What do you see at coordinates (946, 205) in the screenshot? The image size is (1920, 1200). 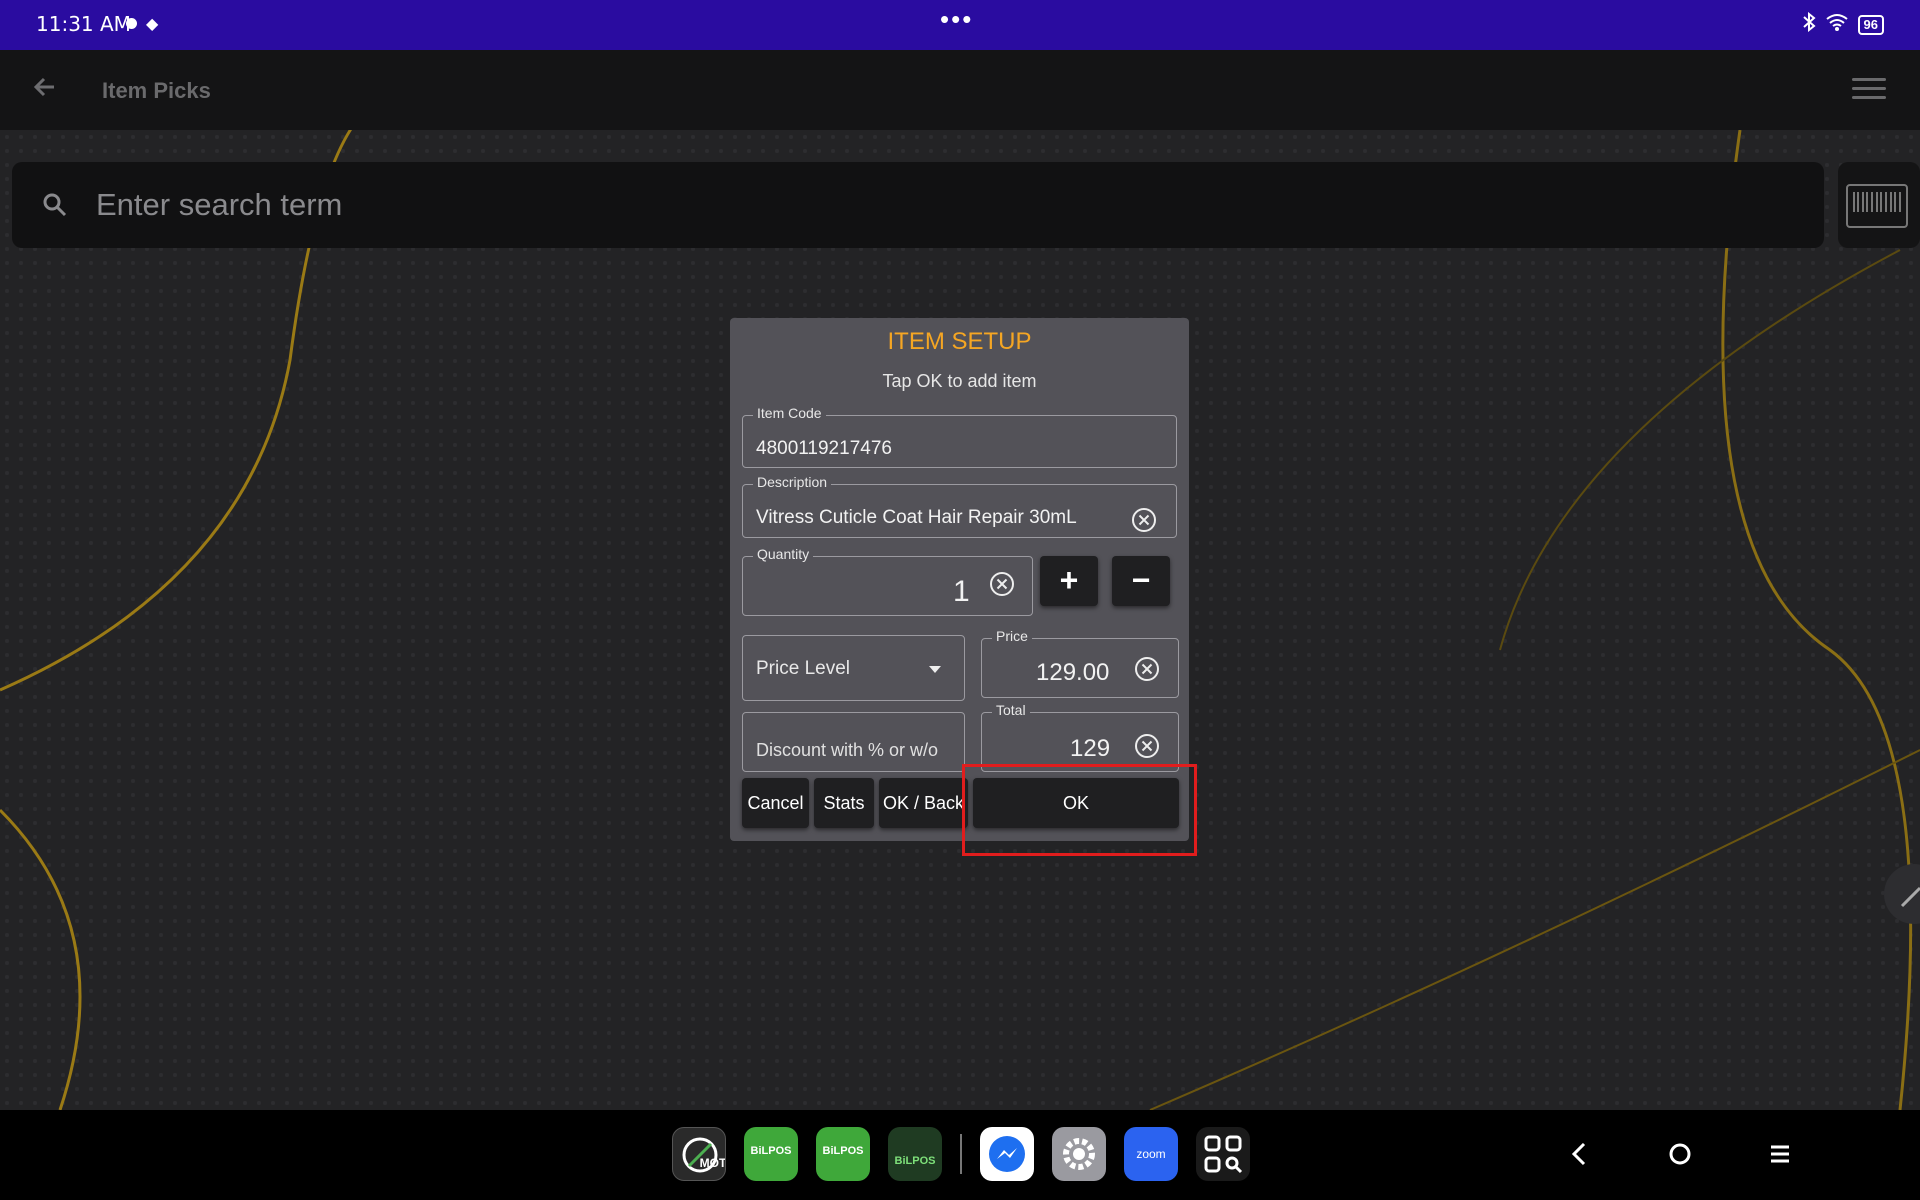 I see `search-input` at bounding box center [946, 205].